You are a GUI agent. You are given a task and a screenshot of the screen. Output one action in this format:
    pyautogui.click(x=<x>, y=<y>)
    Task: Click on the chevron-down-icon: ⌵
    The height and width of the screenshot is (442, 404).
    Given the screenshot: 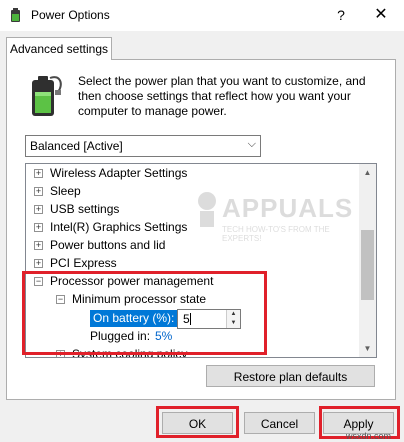 What is the action you would take?
    pyautogui.click(x=251, y=144)
    